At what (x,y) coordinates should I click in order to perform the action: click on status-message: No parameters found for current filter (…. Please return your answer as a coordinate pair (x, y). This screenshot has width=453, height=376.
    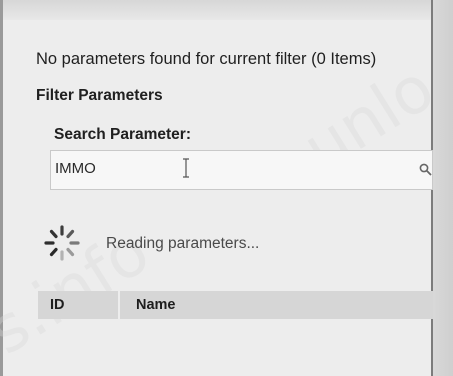
    Looking at the image, I should click on (206, 59).